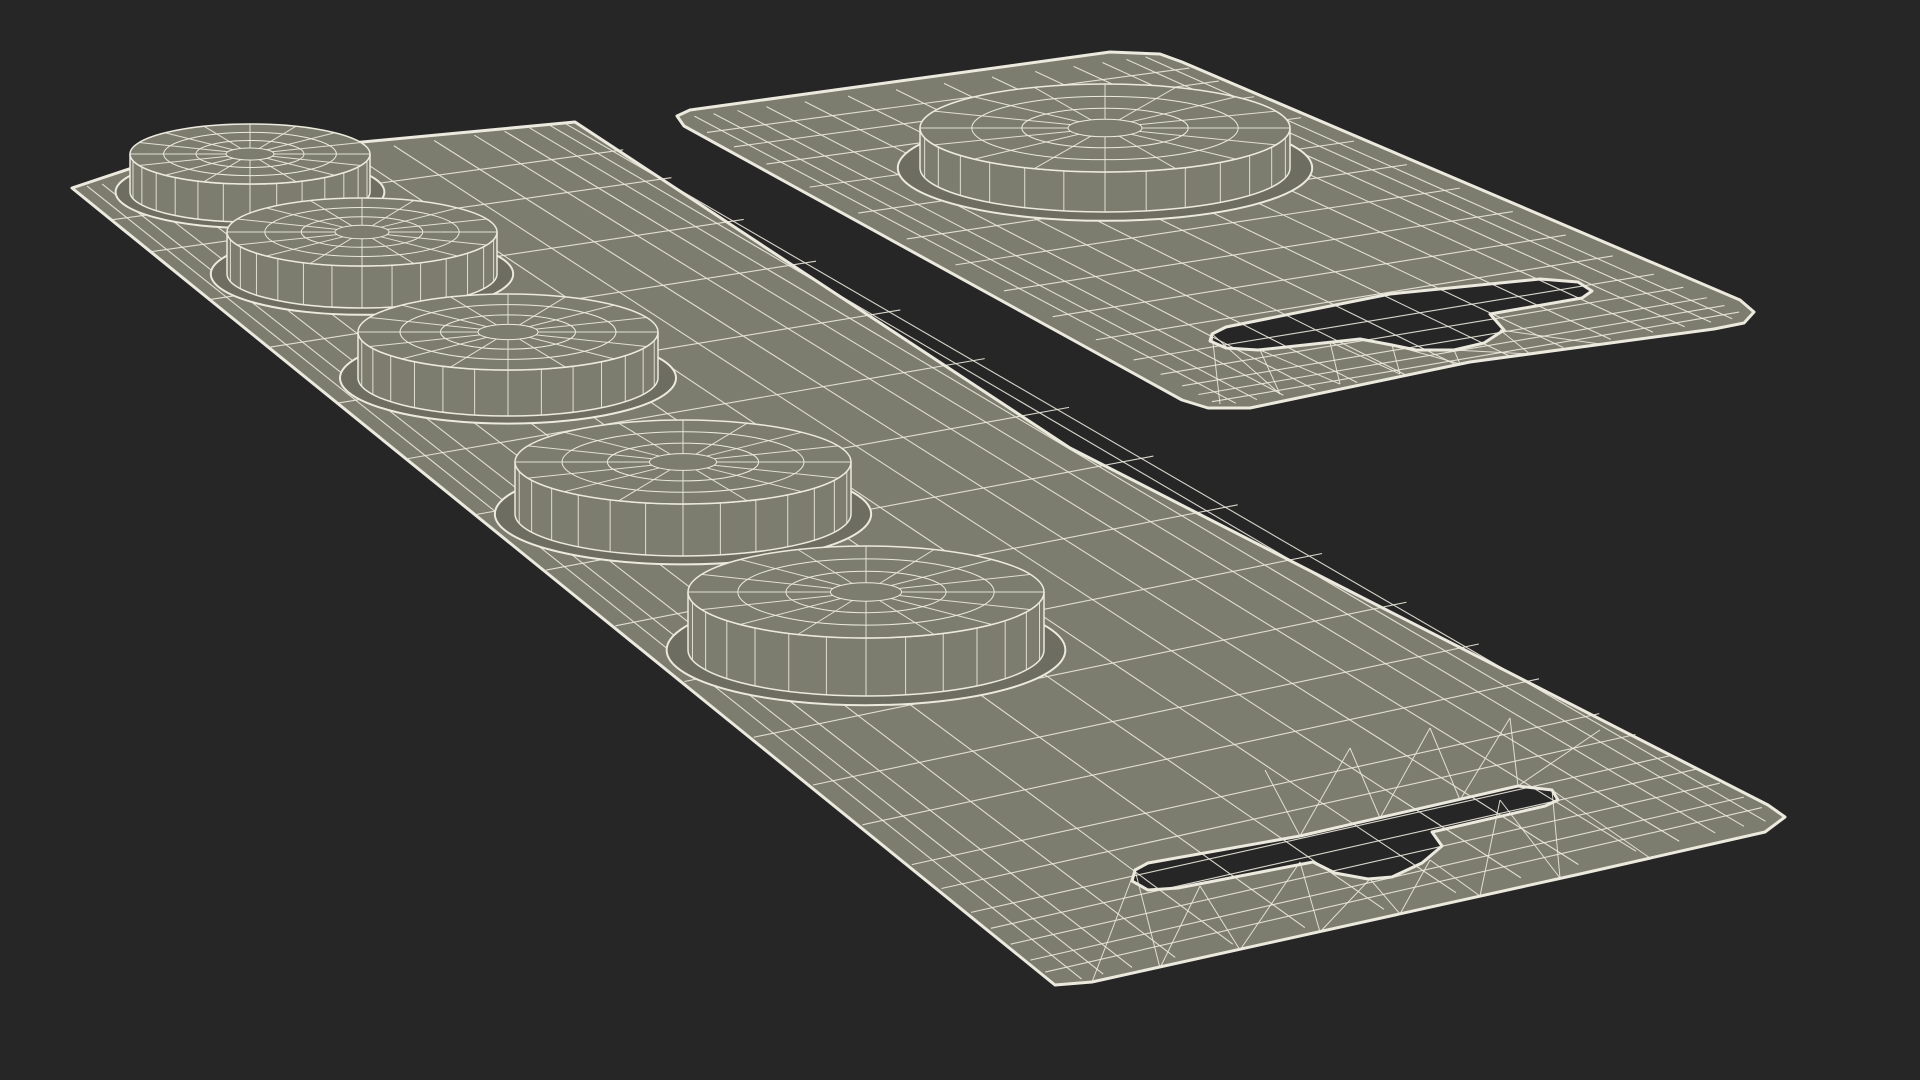 This screenshot has height=1080, width=1920. I want to click on blister-cavity-single, so click(1105, 152).